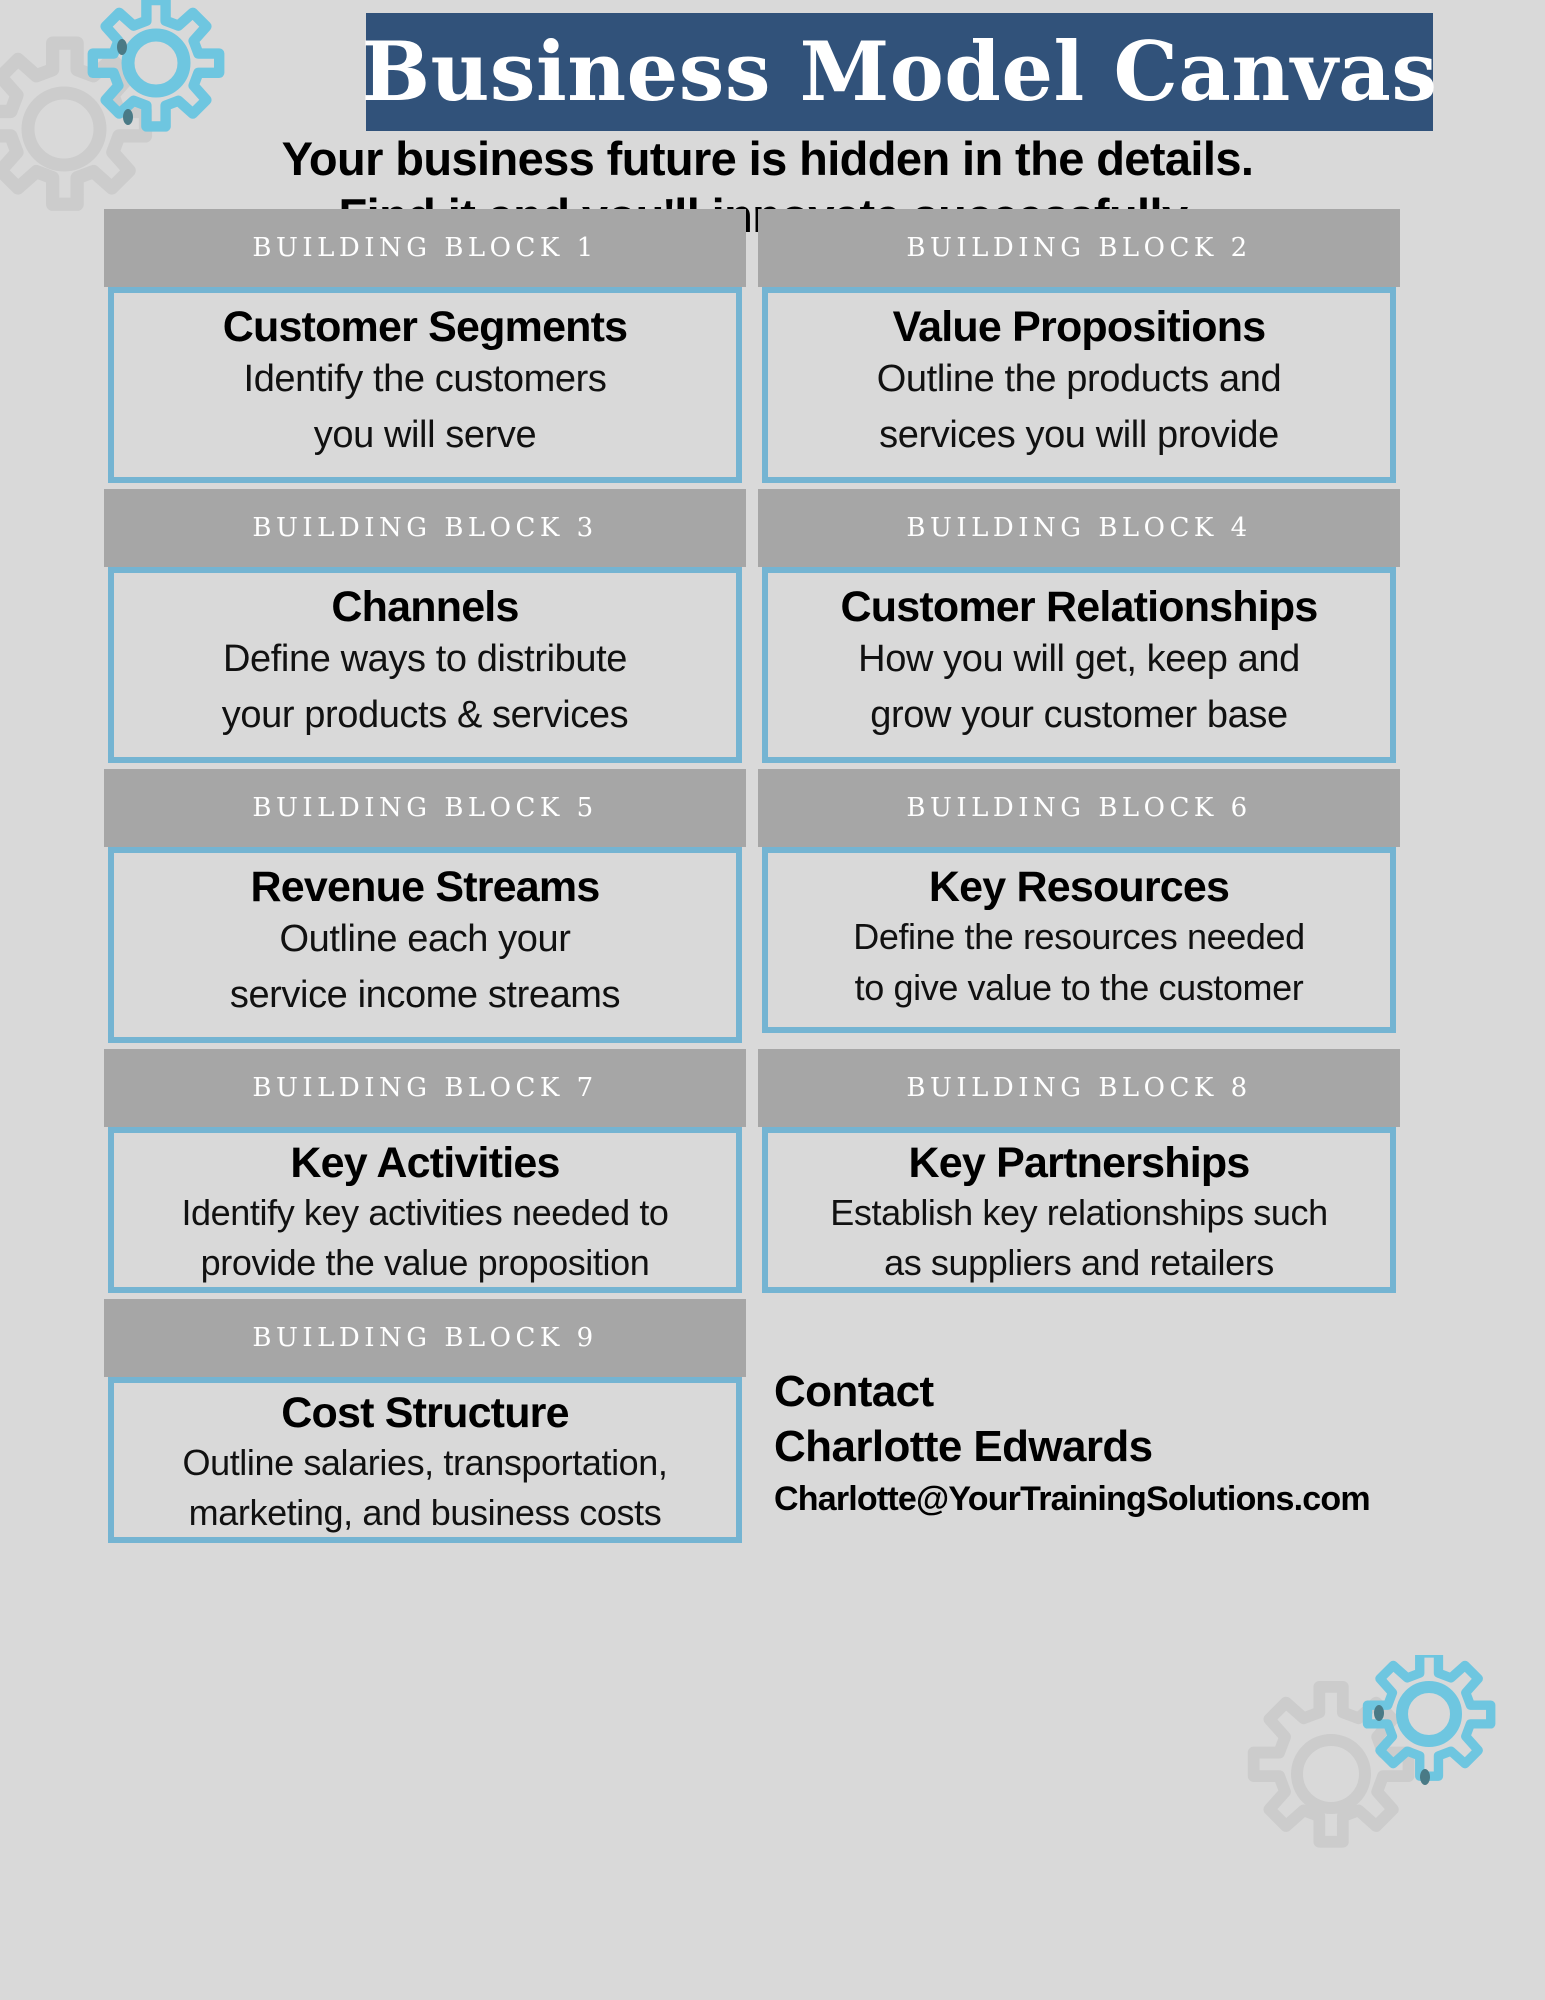 This screenshot has height=2000, width=1545. What do you see at coordinates (425, 887) in the screenshot?
I see `block-5-title: Revenue Streams` at bounding box center [425, 887].